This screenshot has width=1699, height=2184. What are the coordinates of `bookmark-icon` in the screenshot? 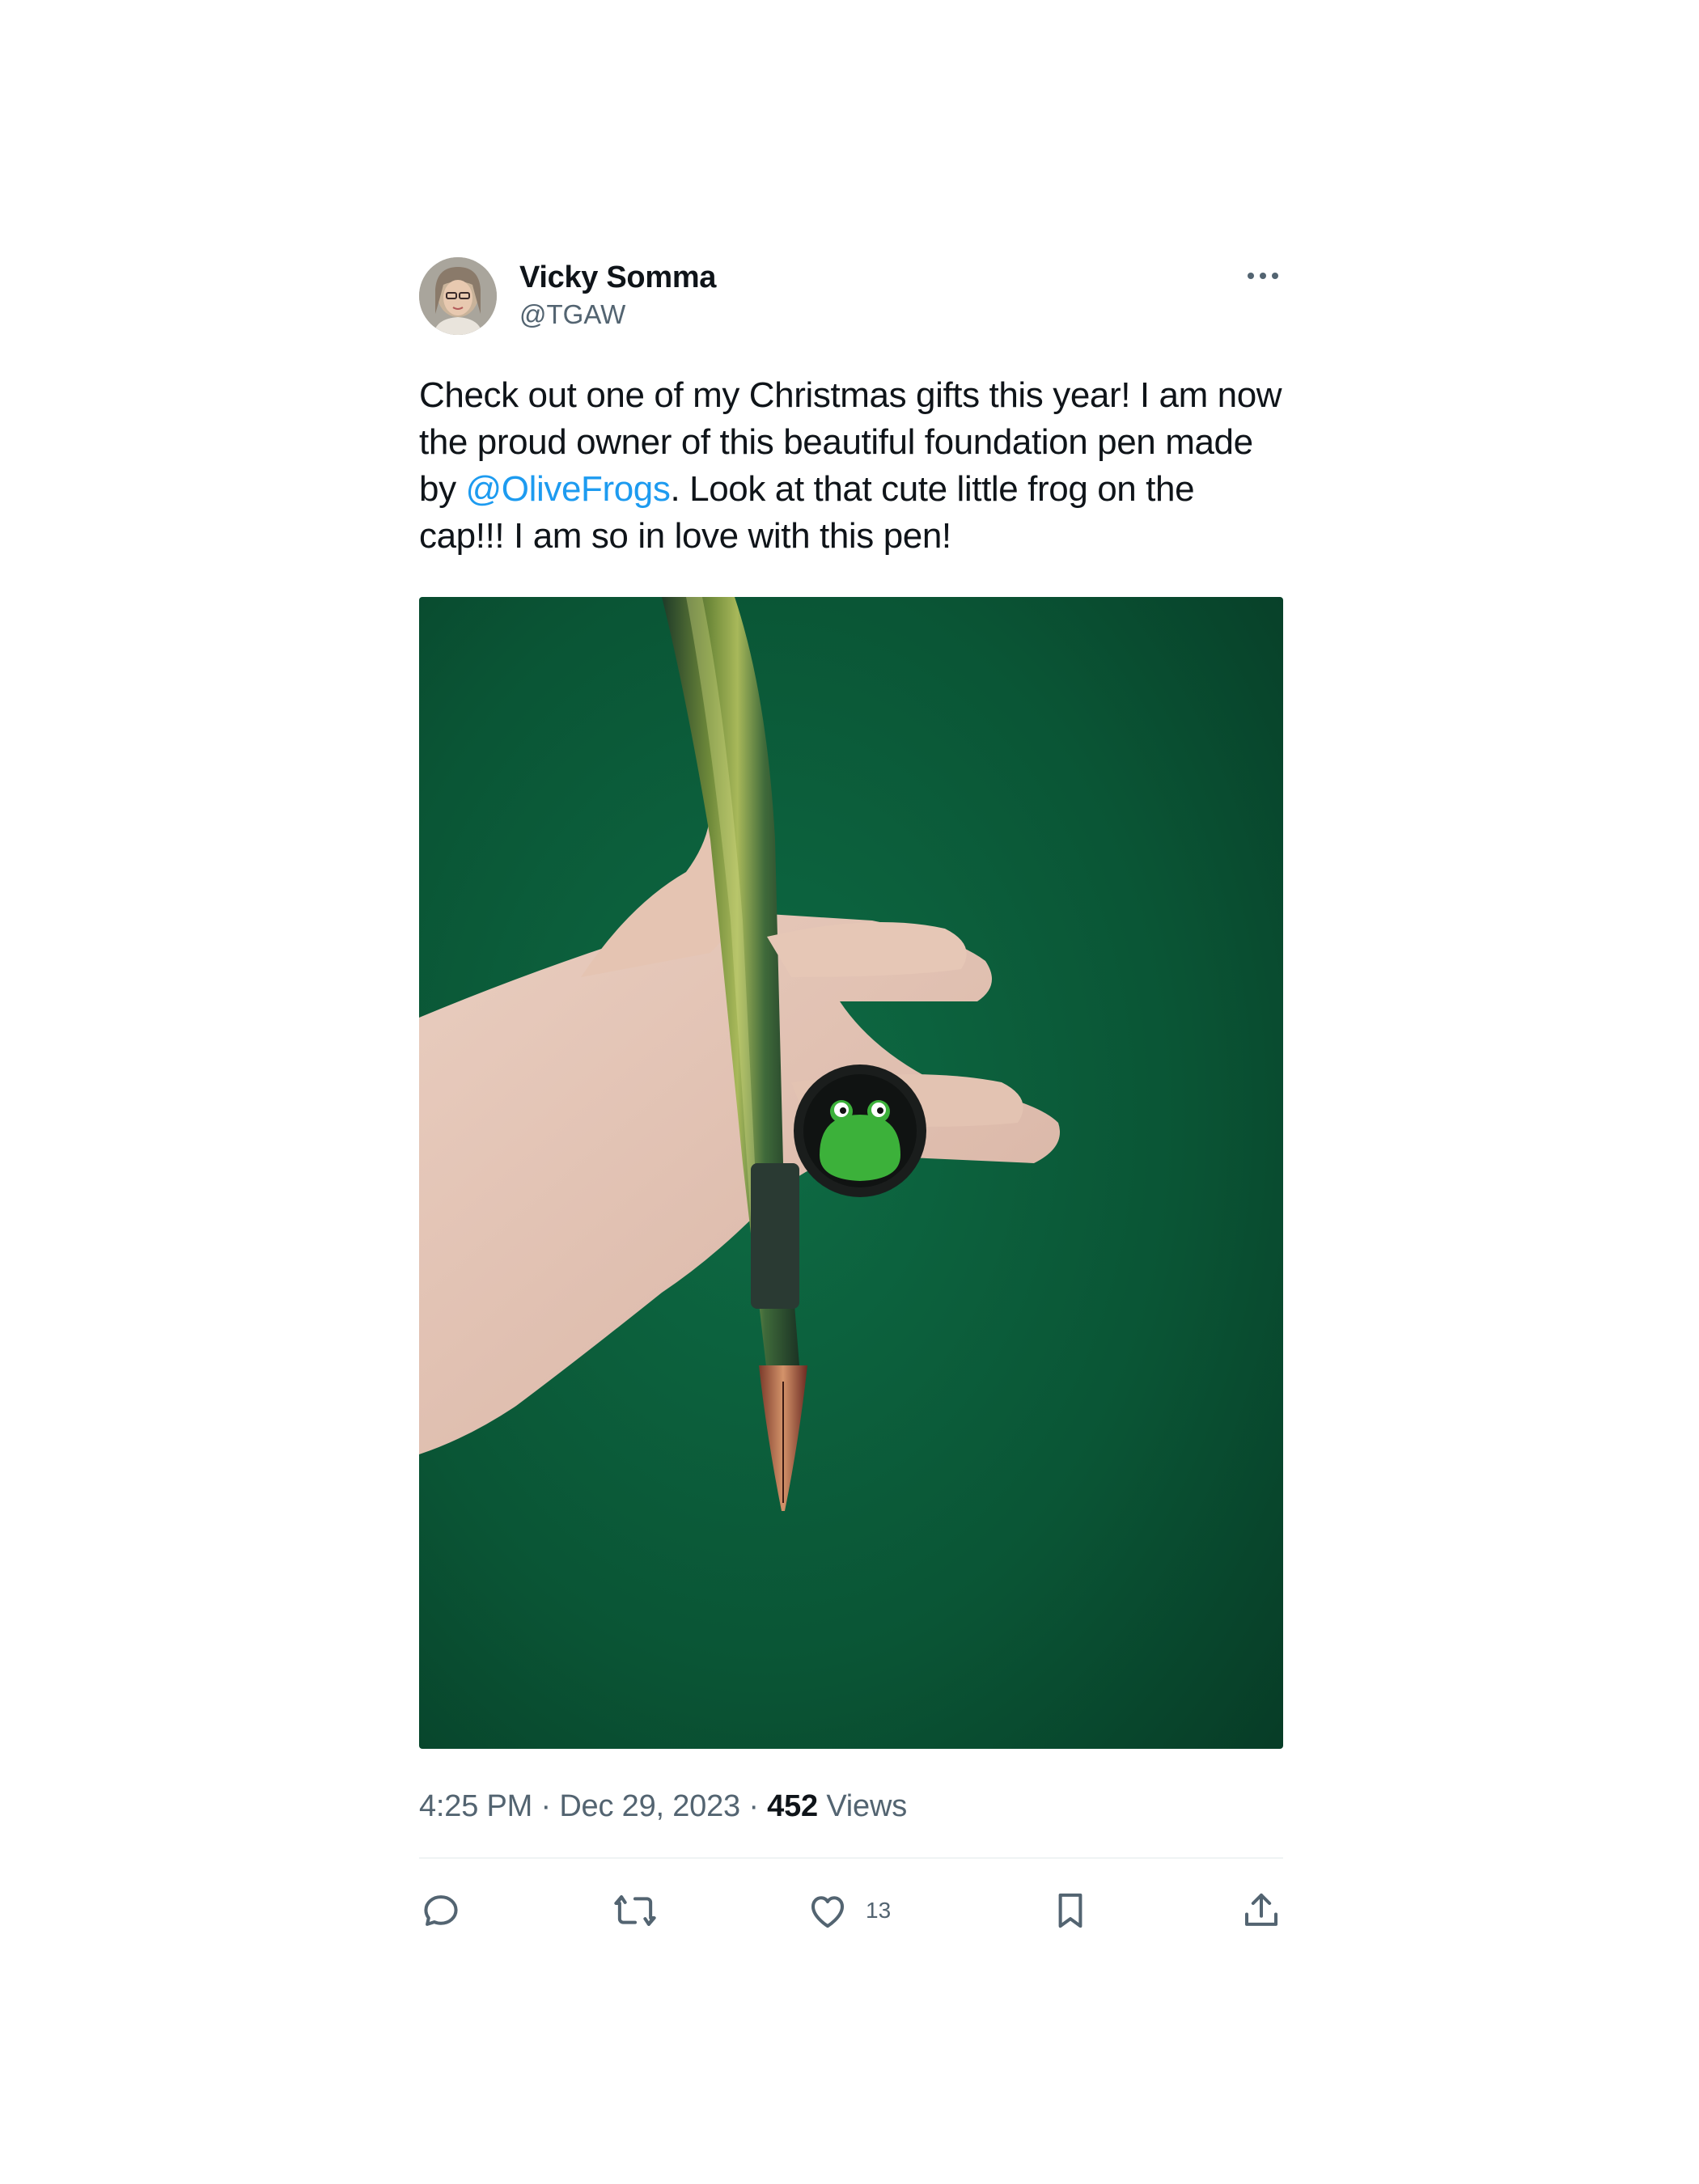 It's located at (1070, 1910).